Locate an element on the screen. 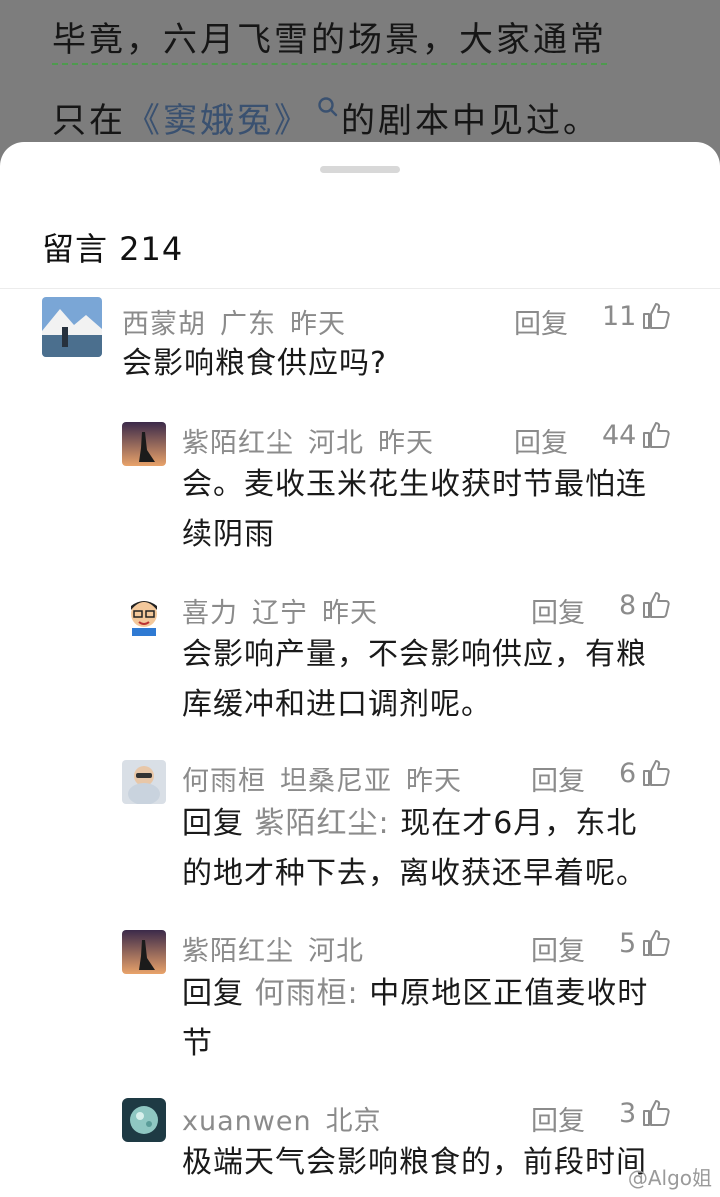 The height and width of the screenshot is (1197, 720). like-button: 11 is located at coordinates (637, 316).